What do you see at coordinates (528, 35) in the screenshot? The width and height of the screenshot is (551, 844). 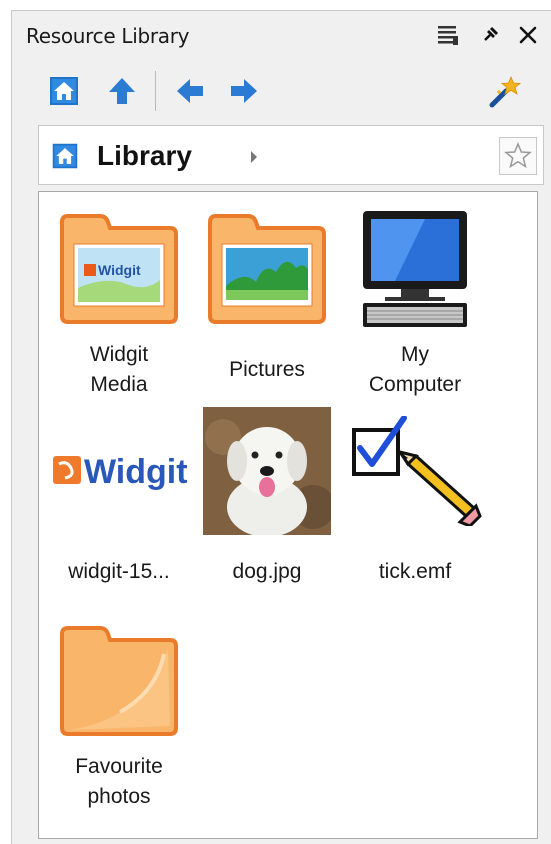 I see `close-icon` at bounding box center [528, 35].